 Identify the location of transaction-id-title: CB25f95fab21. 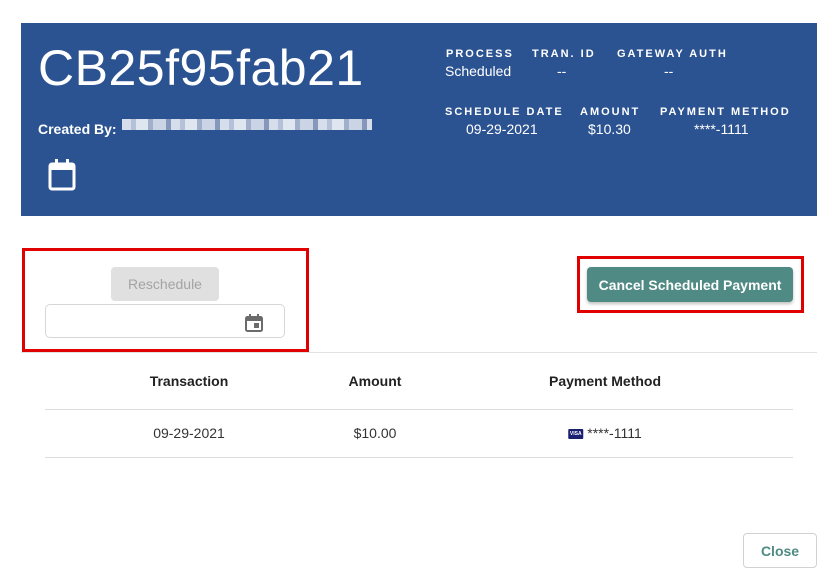
(201, 68).